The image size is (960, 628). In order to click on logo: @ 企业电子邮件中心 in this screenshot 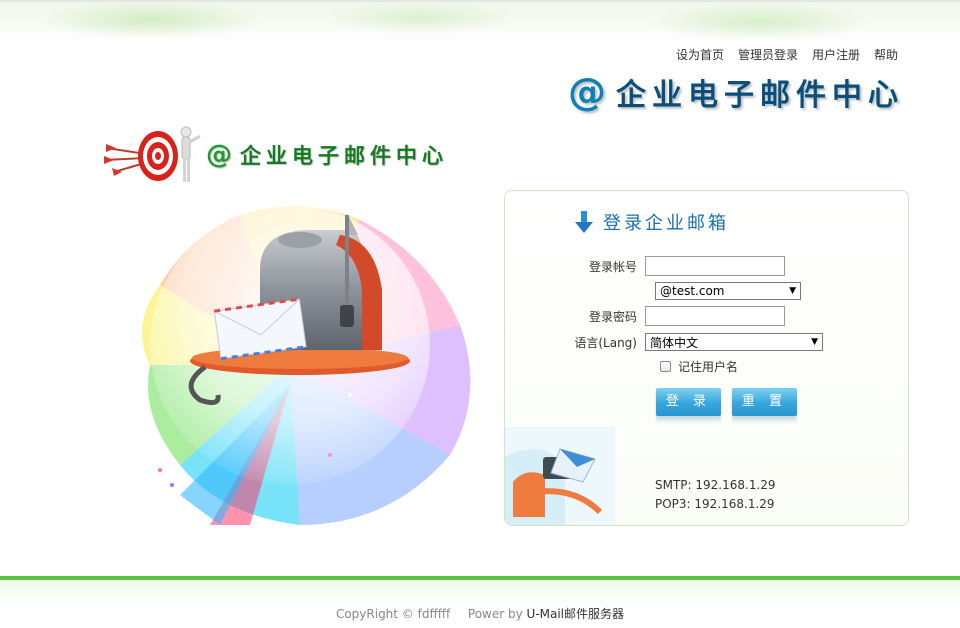, I will do `click(294, 156)`.